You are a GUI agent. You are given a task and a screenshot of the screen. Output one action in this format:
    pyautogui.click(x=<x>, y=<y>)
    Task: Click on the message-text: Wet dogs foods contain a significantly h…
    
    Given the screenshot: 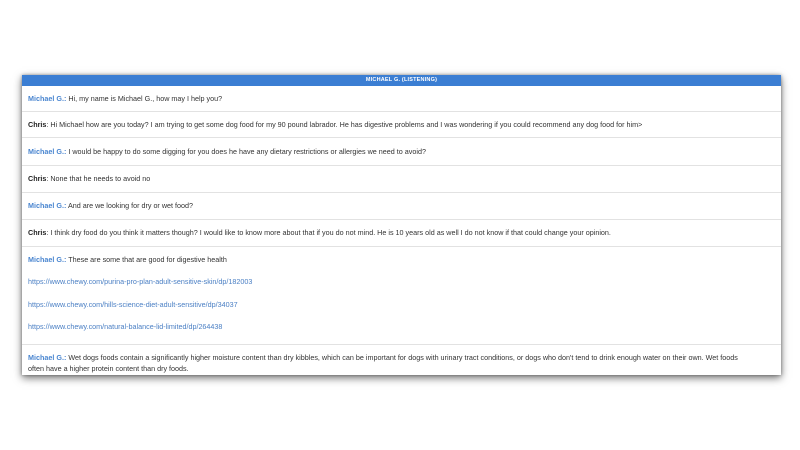 What is the action you would take?
    pyautogui.click(x=402, y=357)
    